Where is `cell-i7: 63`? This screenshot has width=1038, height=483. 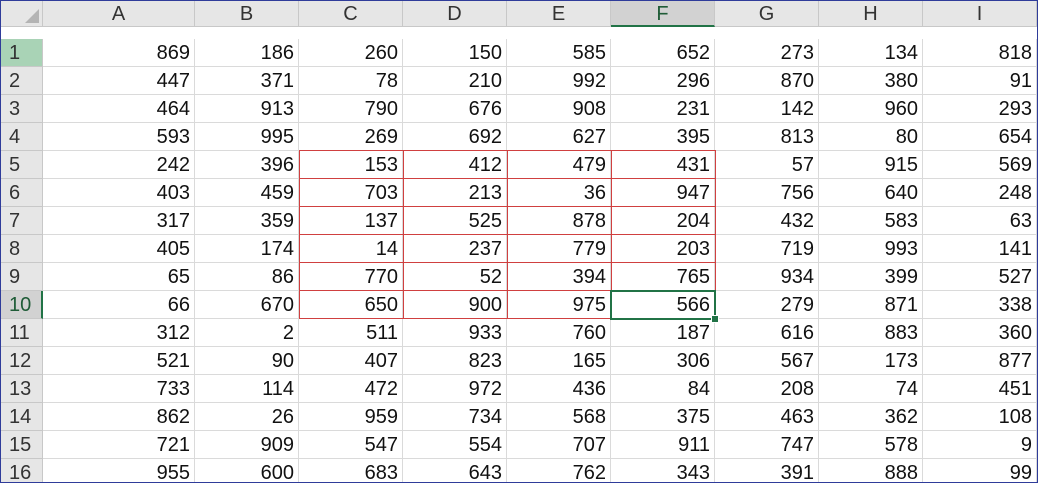 cell-i7: 63 is located at coordinates (980, 221).